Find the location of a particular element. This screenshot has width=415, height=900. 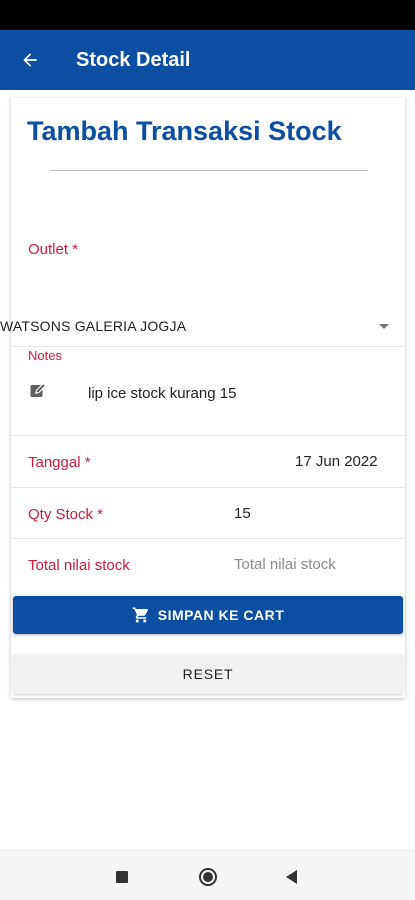

form-heading: Tambah Transaksi Stock is located at coordinates (184, 131).